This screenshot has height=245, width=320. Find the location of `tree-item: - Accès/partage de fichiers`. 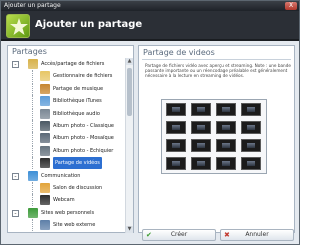

tree-item: - Accès/partage de fichiers is located at coordinates (67, 64).